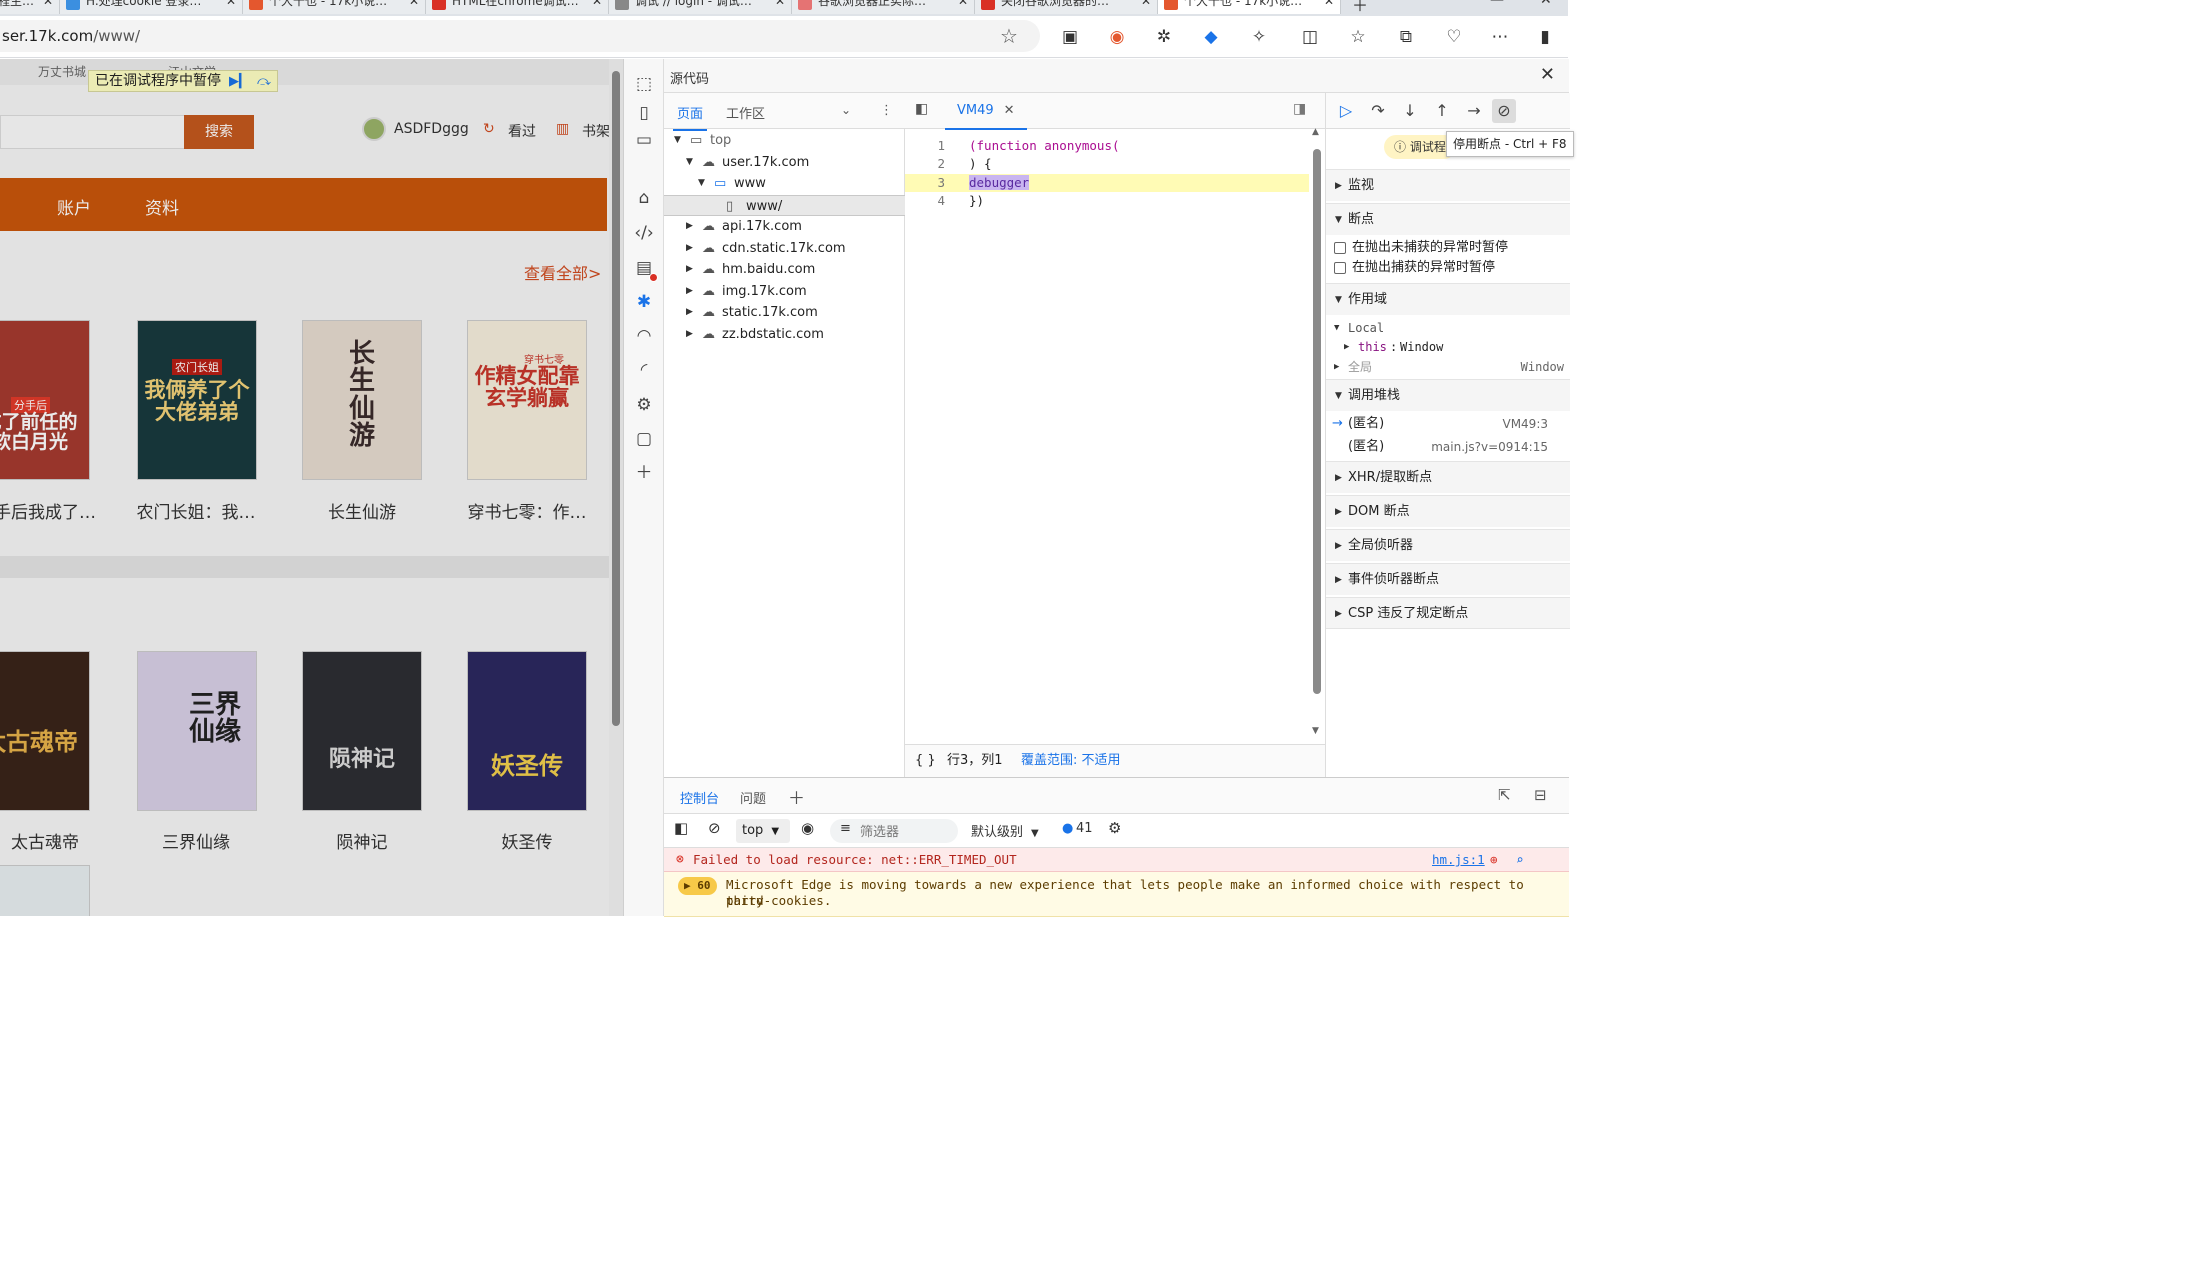 The width and height of the screenshot is (2190, 1279). I want to click on call-frame: (匿名) main.js?v=0914:15, so click(1448, 447).